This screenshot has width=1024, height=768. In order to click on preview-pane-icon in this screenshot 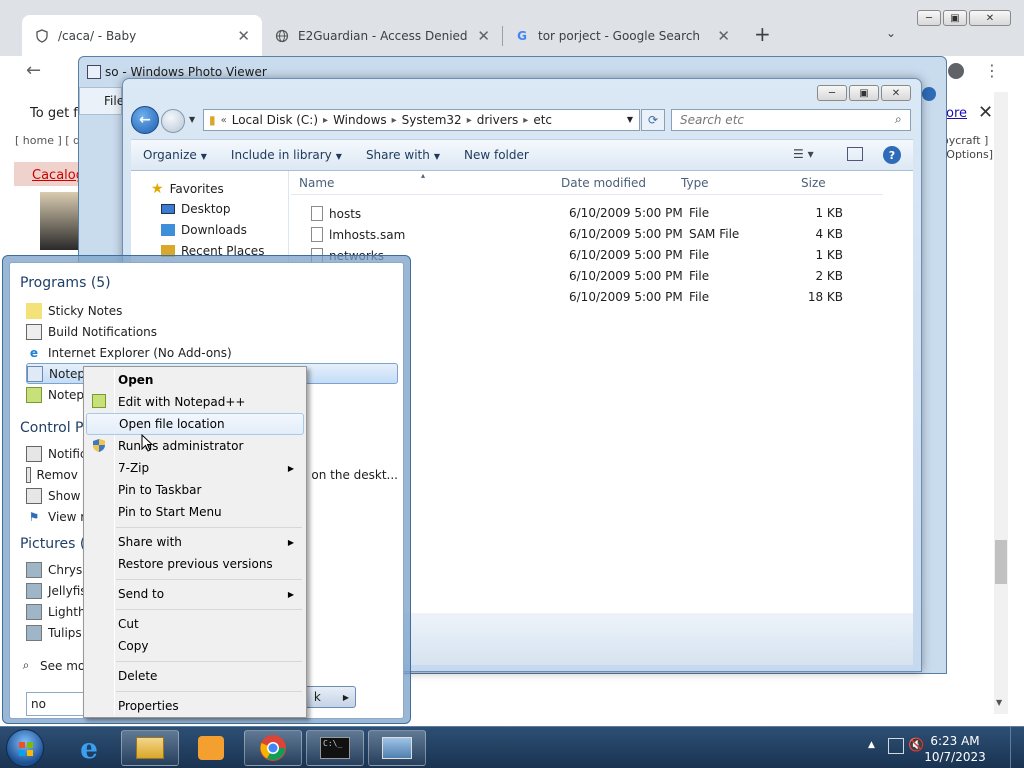, I will do `click(855, 154)`.